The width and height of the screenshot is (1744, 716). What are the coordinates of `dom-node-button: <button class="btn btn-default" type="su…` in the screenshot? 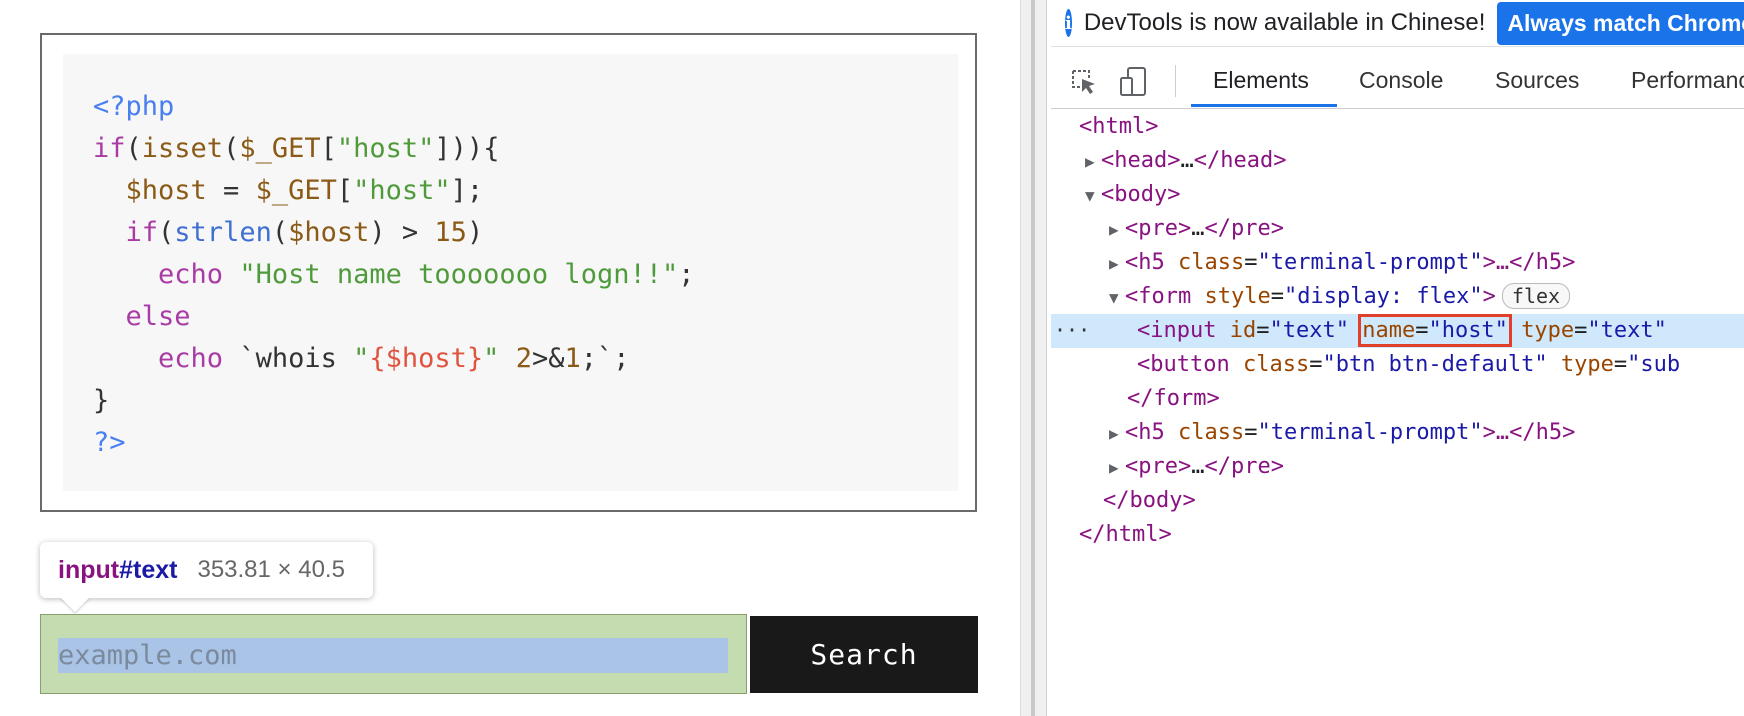 It's located at (1397, 365).